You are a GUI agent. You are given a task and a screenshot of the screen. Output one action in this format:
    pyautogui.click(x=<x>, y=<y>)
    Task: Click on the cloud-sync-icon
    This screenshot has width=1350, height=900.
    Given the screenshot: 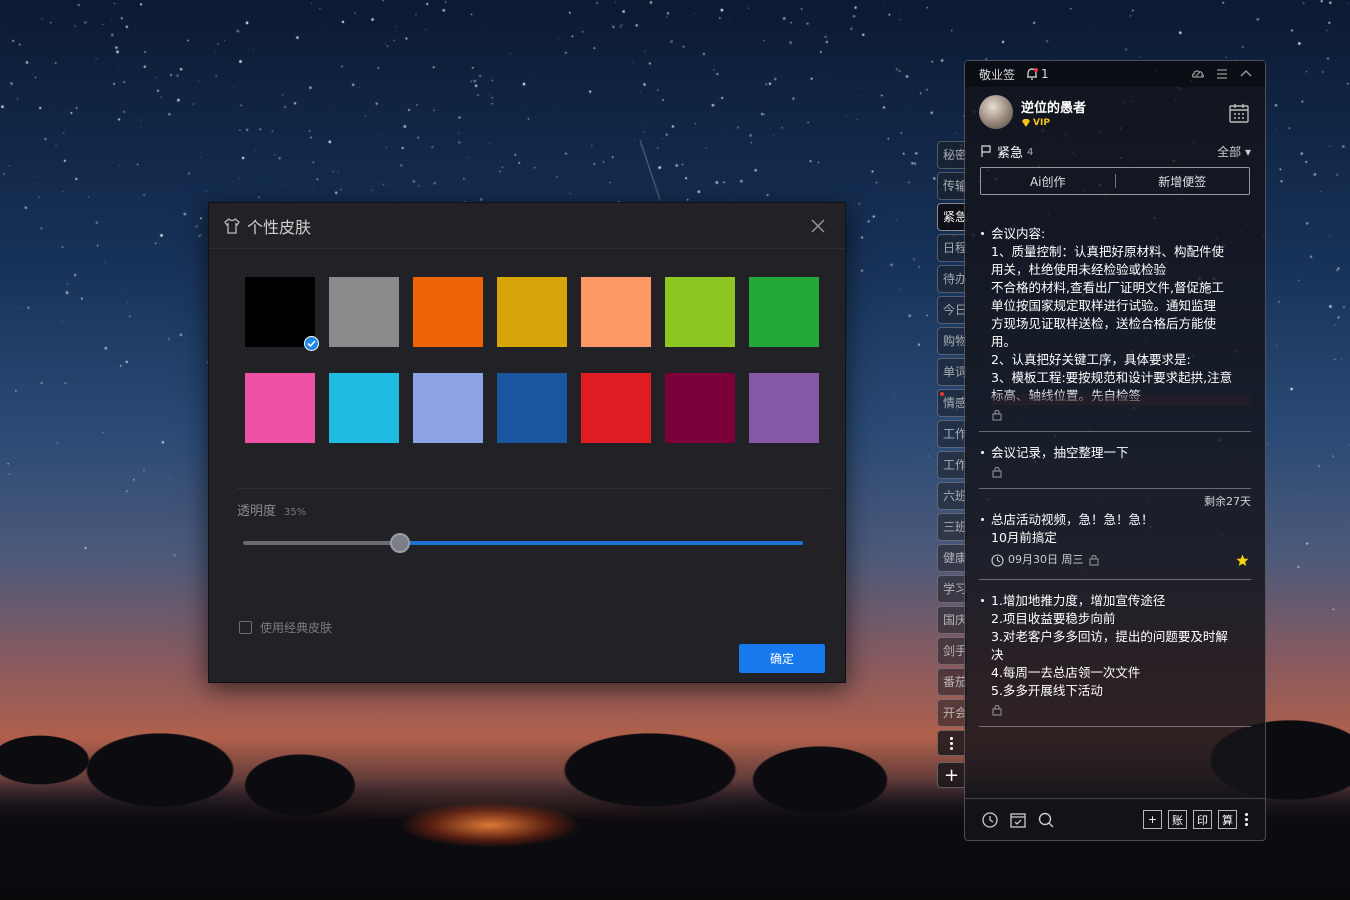 What is the action you would take?
    pyautogui.click(x=1198, y=74)
    